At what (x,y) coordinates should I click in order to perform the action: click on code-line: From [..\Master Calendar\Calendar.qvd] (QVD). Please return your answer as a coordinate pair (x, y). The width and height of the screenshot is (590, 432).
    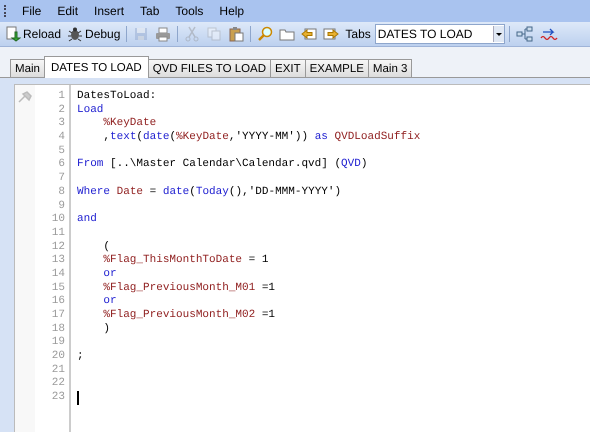
    Looking at the image, I should click on (222, 165).